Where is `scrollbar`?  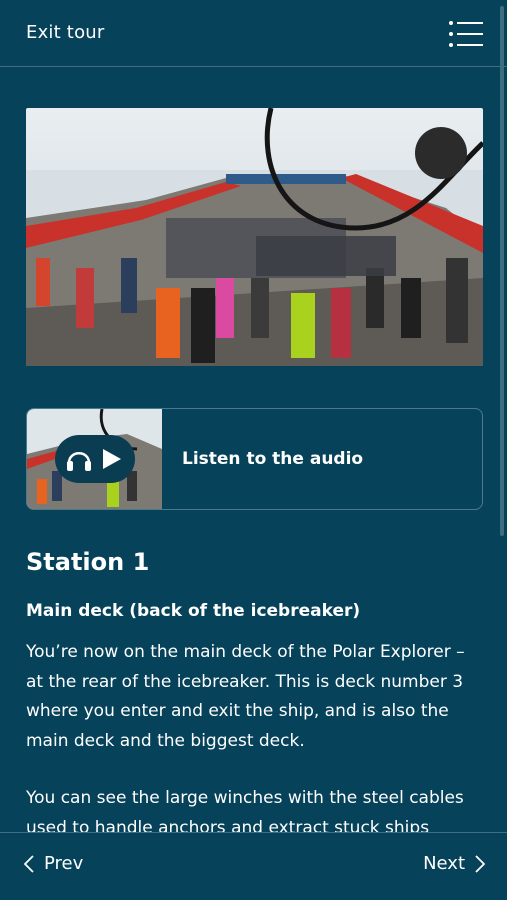
scrollbar is located at coordinates (502, 271).